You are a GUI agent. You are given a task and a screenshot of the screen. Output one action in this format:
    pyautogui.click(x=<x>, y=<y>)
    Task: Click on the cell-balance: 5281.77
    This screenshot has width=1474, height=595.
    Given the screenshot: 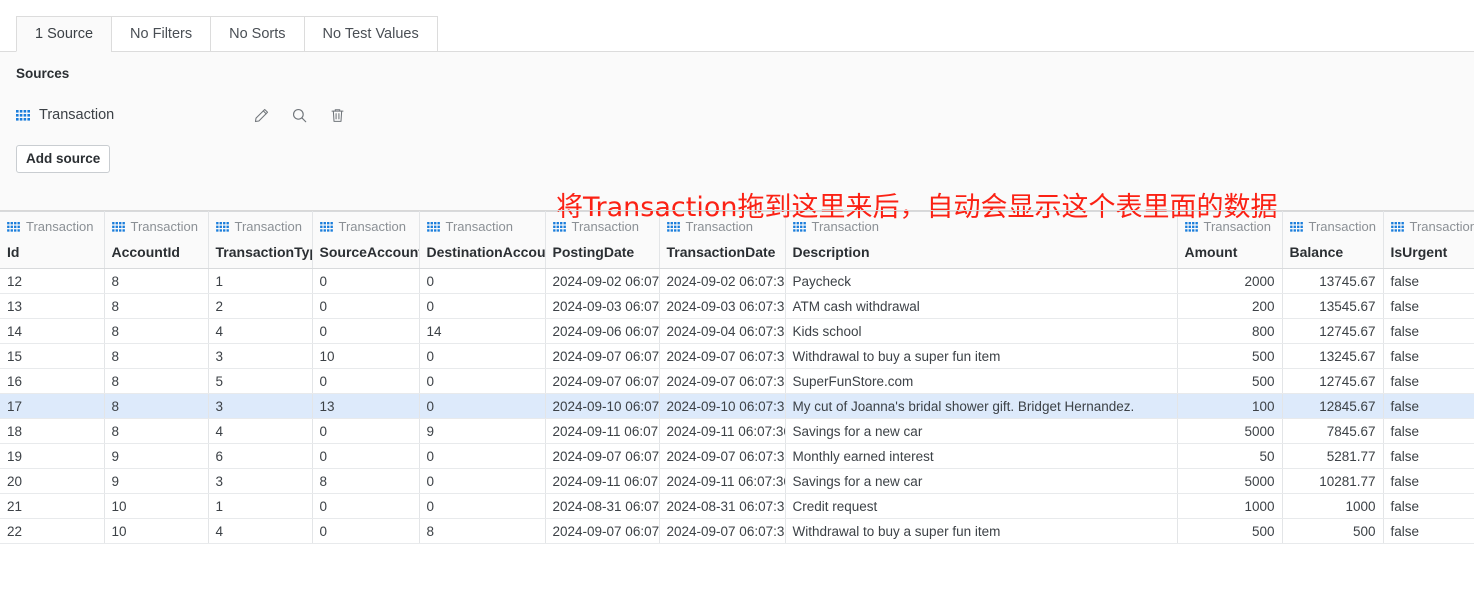 What is the action you would take?
    pyautogui.click(x=1333, y=456)
    